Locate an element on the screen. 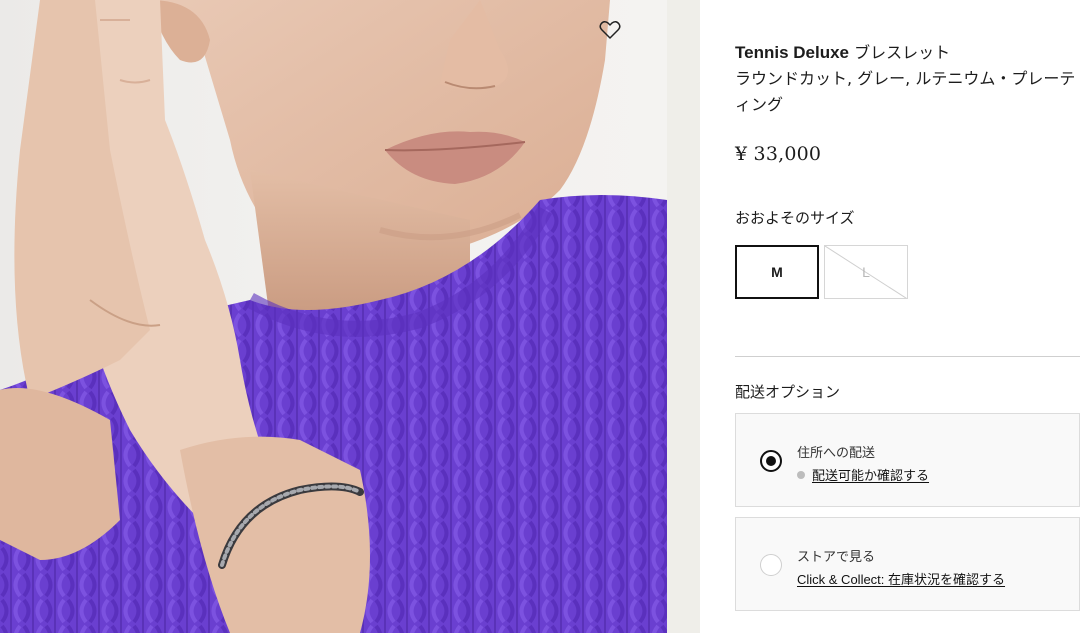  product-price: ¥ 33,000 is located at coordinates (778, 154).